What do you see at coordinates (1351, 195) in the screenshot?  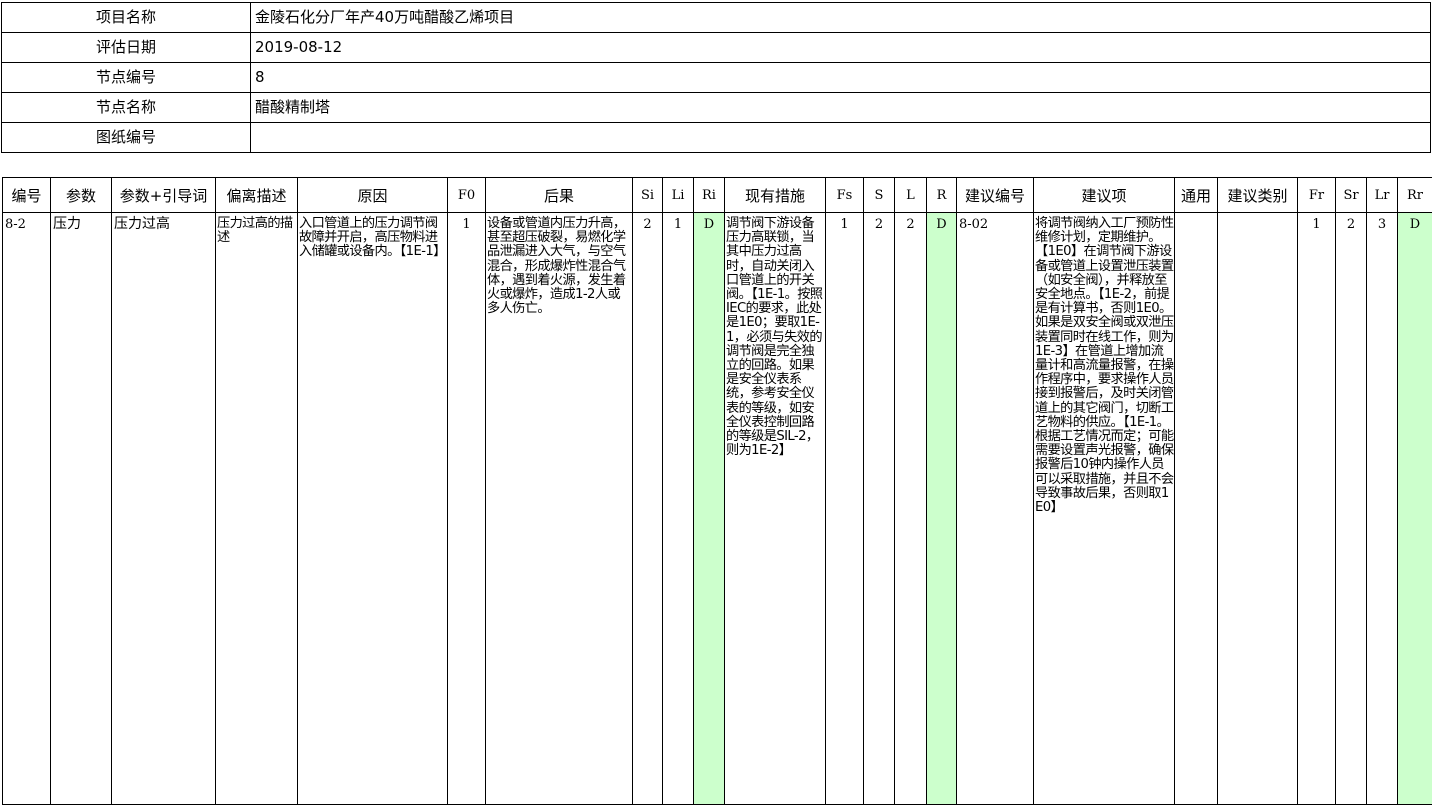 I see `col-header-sr: Sr` at bounding box center [1351, 195].